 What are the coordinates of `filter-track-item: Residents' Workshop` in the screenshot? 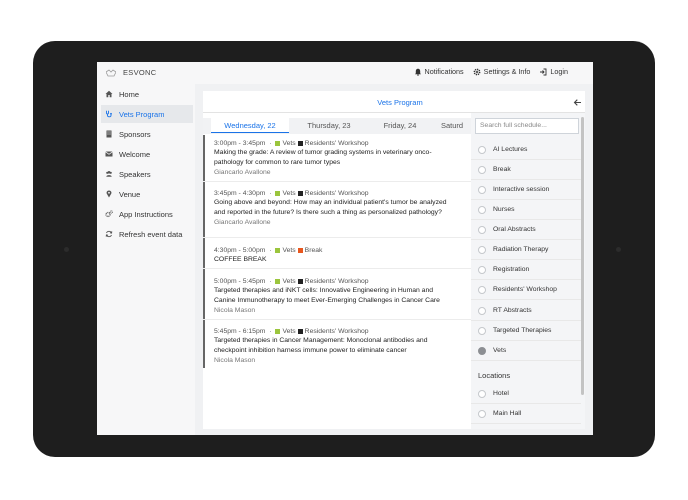 It's located at (526, 290).